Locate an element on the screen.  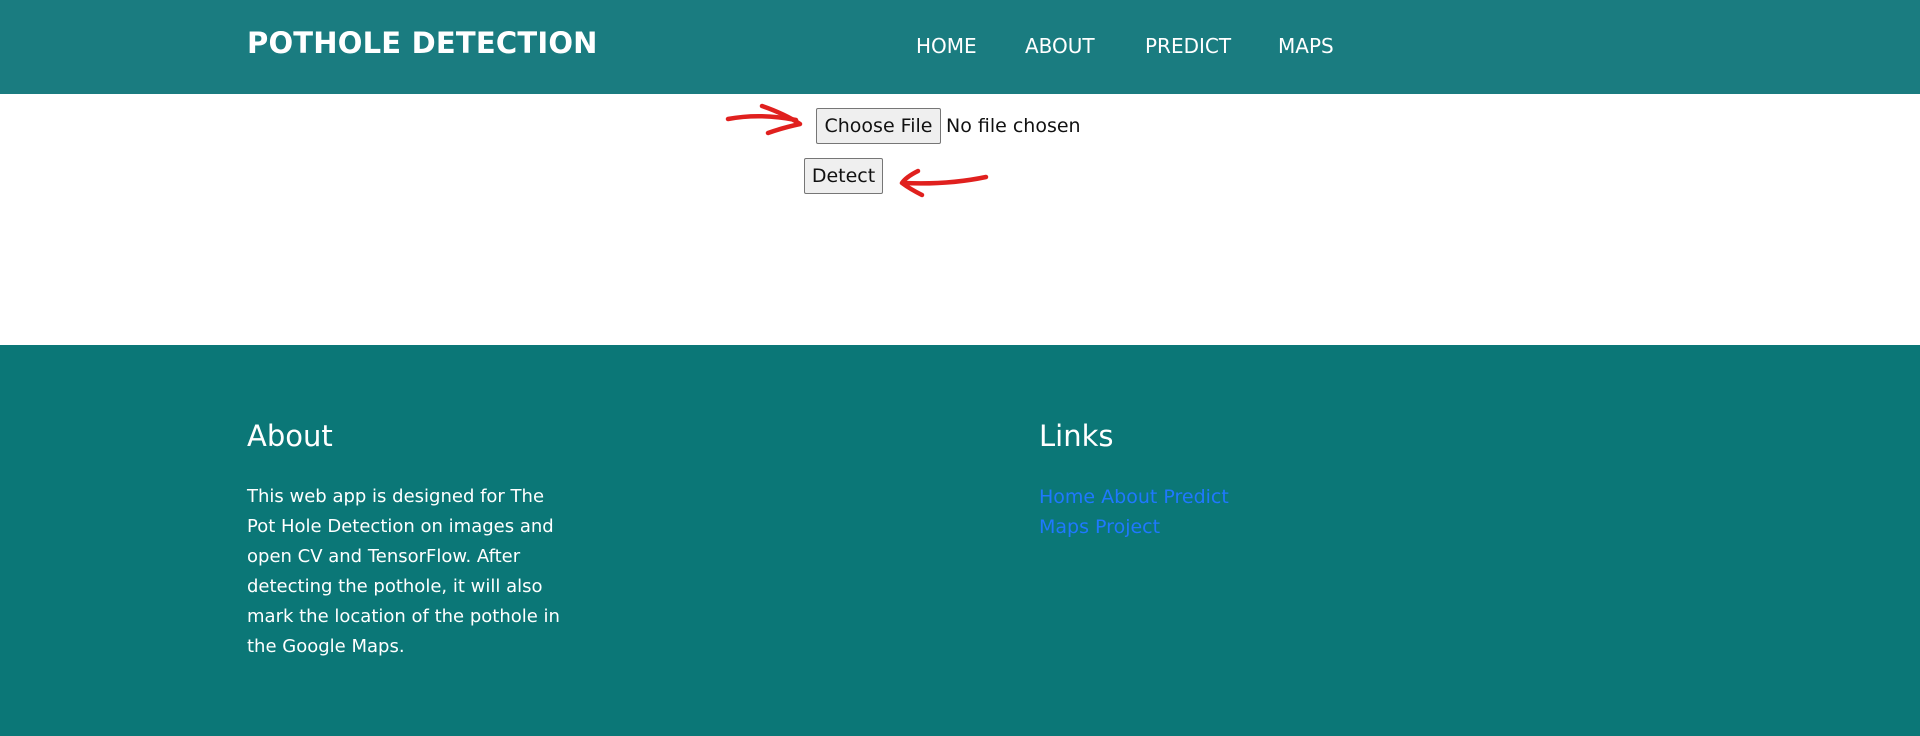
footer-link-about: About is located at coordinates (1129, 497).